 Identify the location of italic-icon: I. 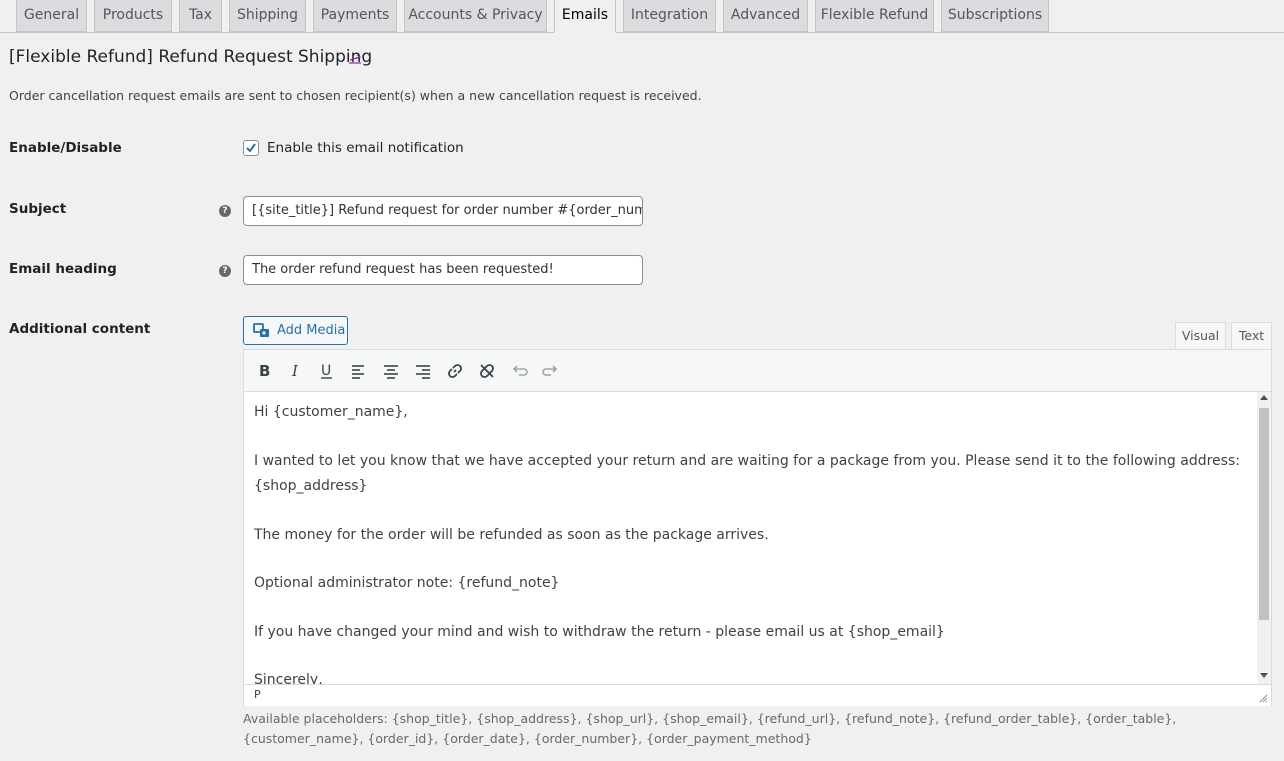
(296, 371).